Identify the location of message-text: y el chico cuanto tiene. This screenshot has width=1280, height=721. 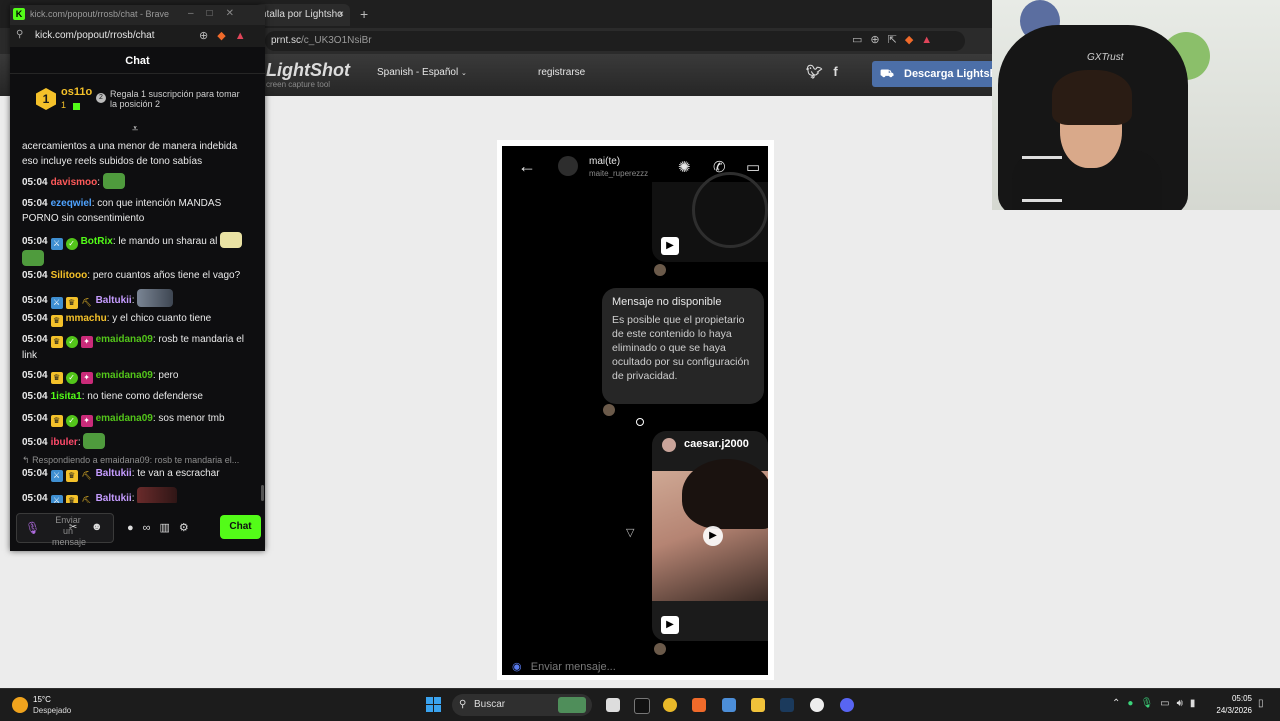
(162, 318).